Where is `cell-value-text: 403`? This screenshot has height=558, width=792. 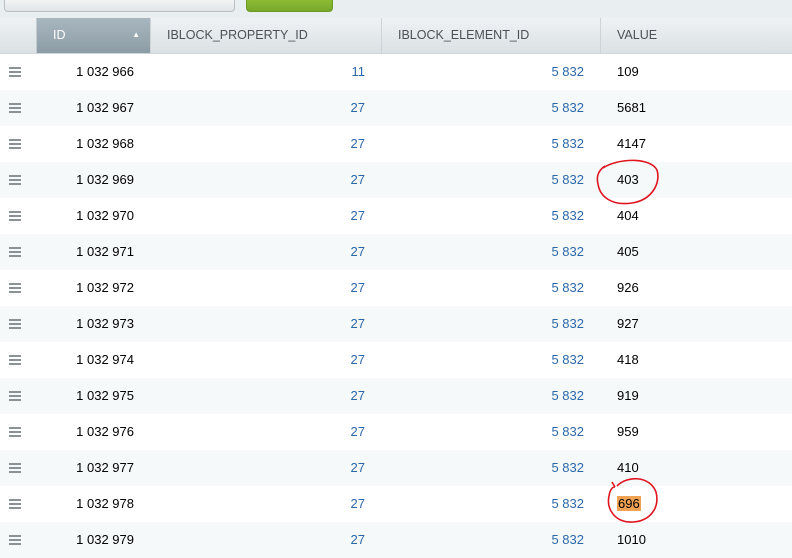
cell-value-text: 403 is located at coordinates (628, 179).